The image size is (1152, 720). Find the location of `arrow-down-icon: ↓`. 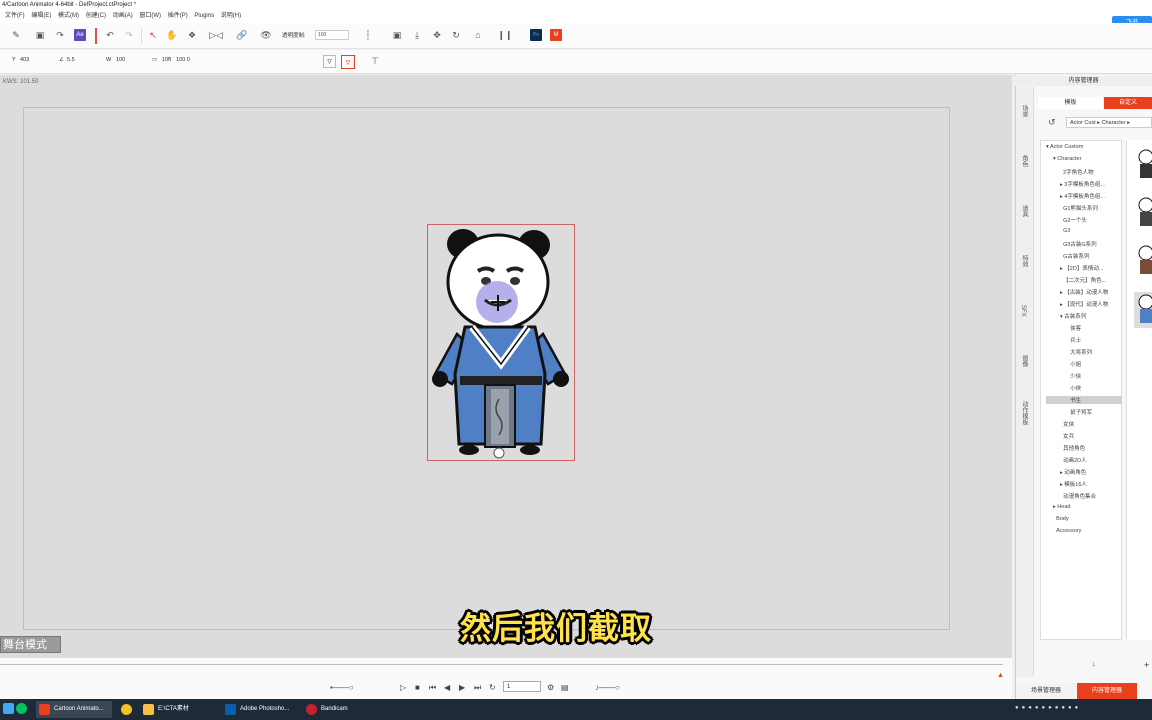

arrow-down-icon: ↓ is located at coordinates (1094, 664).